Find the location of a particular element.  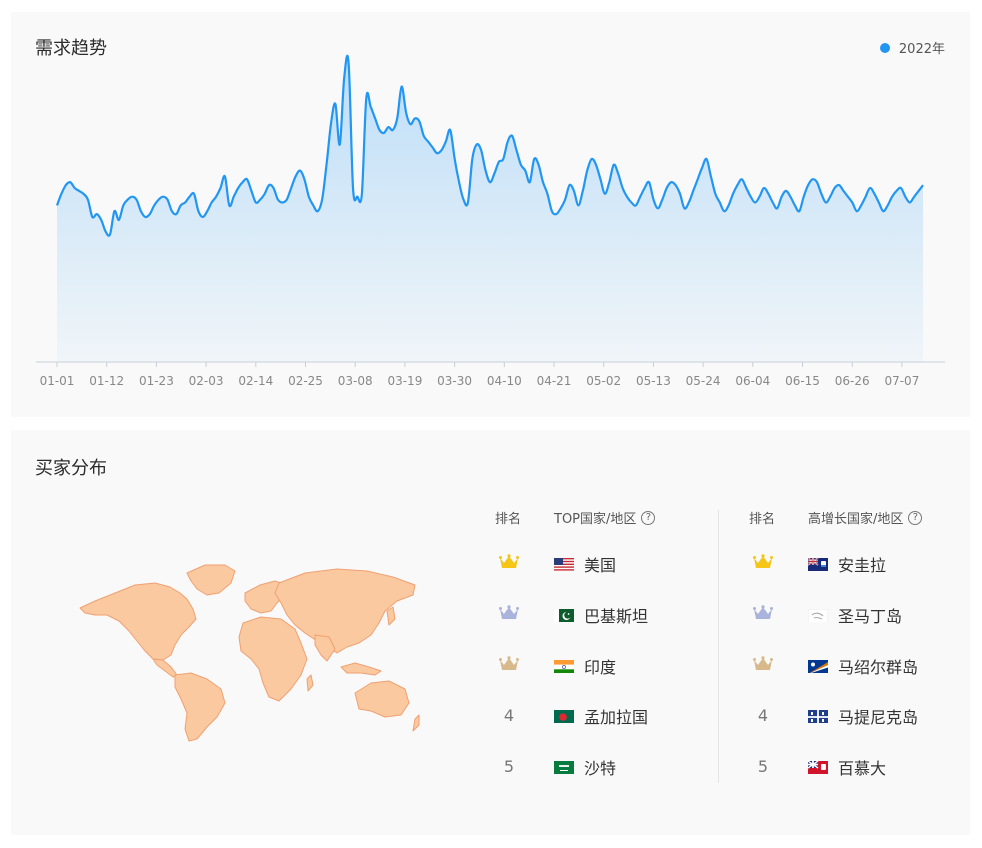

left-country-header: TOP国家/地区 ? is located at coordinates (605, 517).